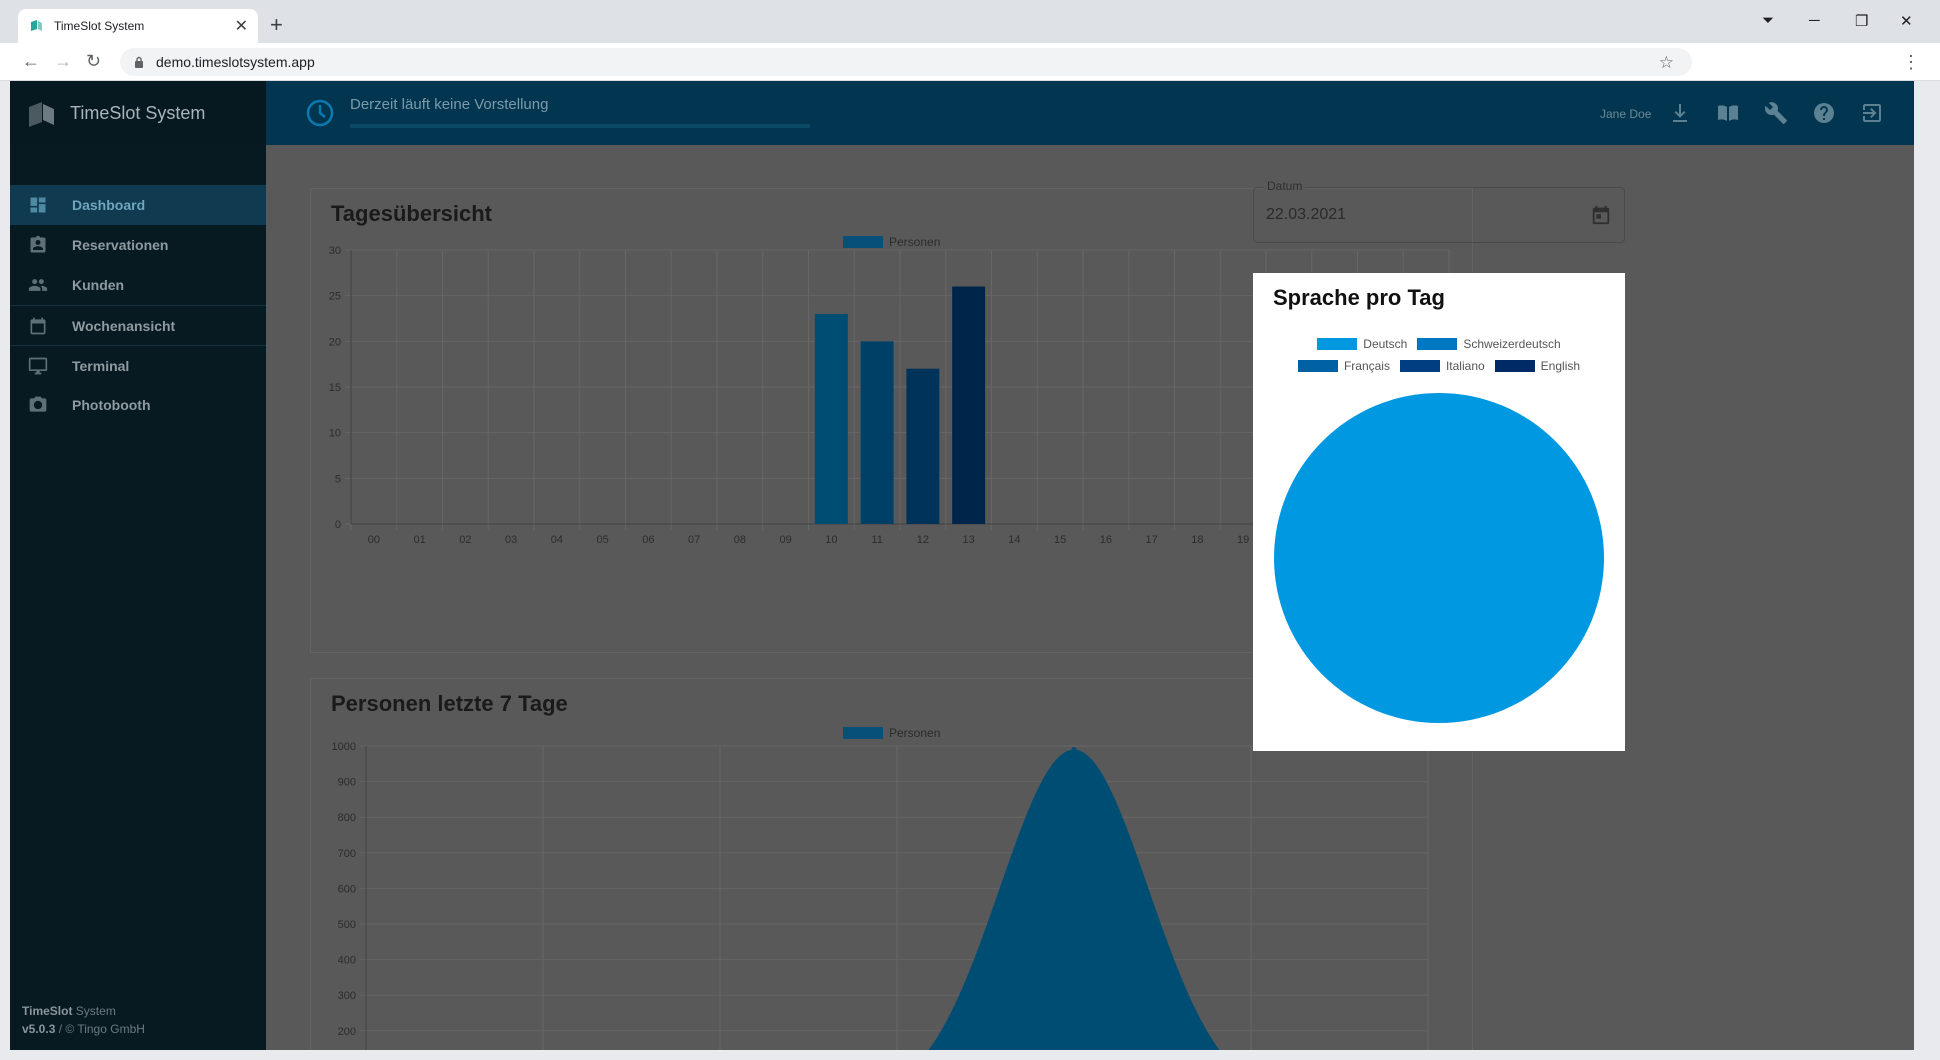  I want to click on browser-tabstrip: TimeSlot System ✕ + ⏷ ─ ❐ ✕, so click(970, 21).